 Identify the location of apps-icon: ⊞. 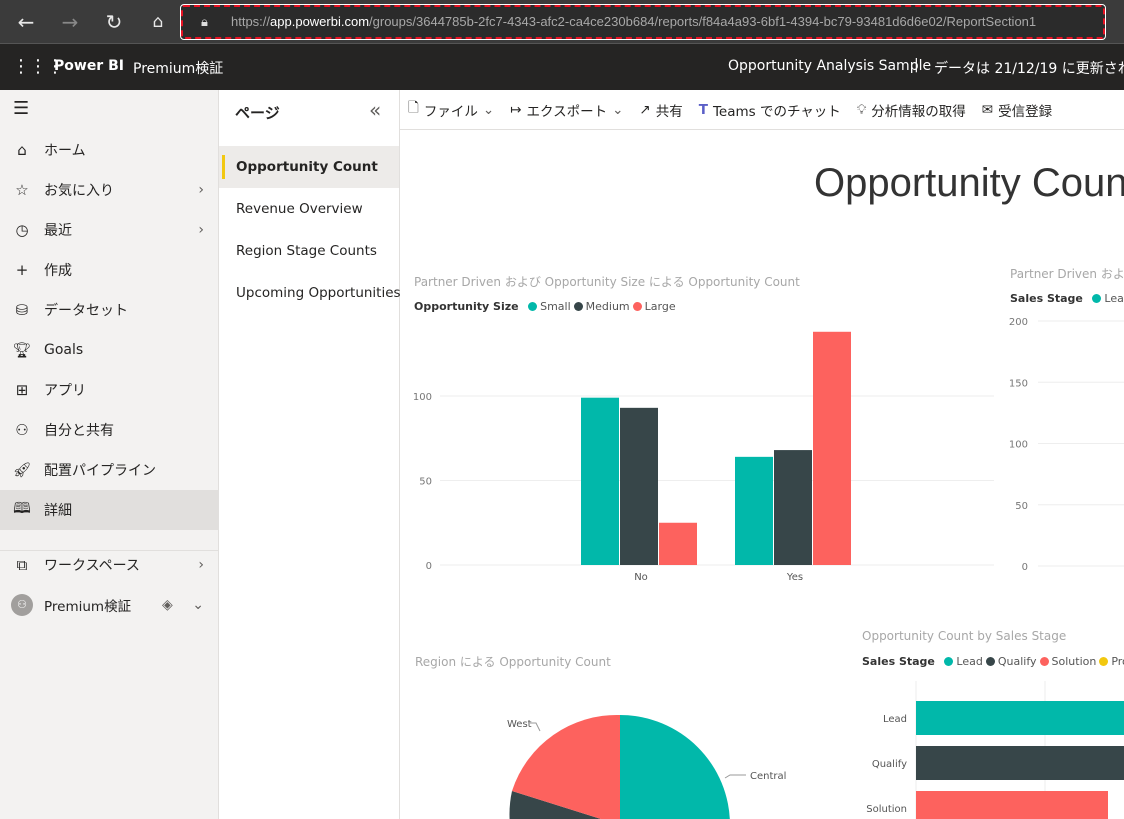
(22, 390).